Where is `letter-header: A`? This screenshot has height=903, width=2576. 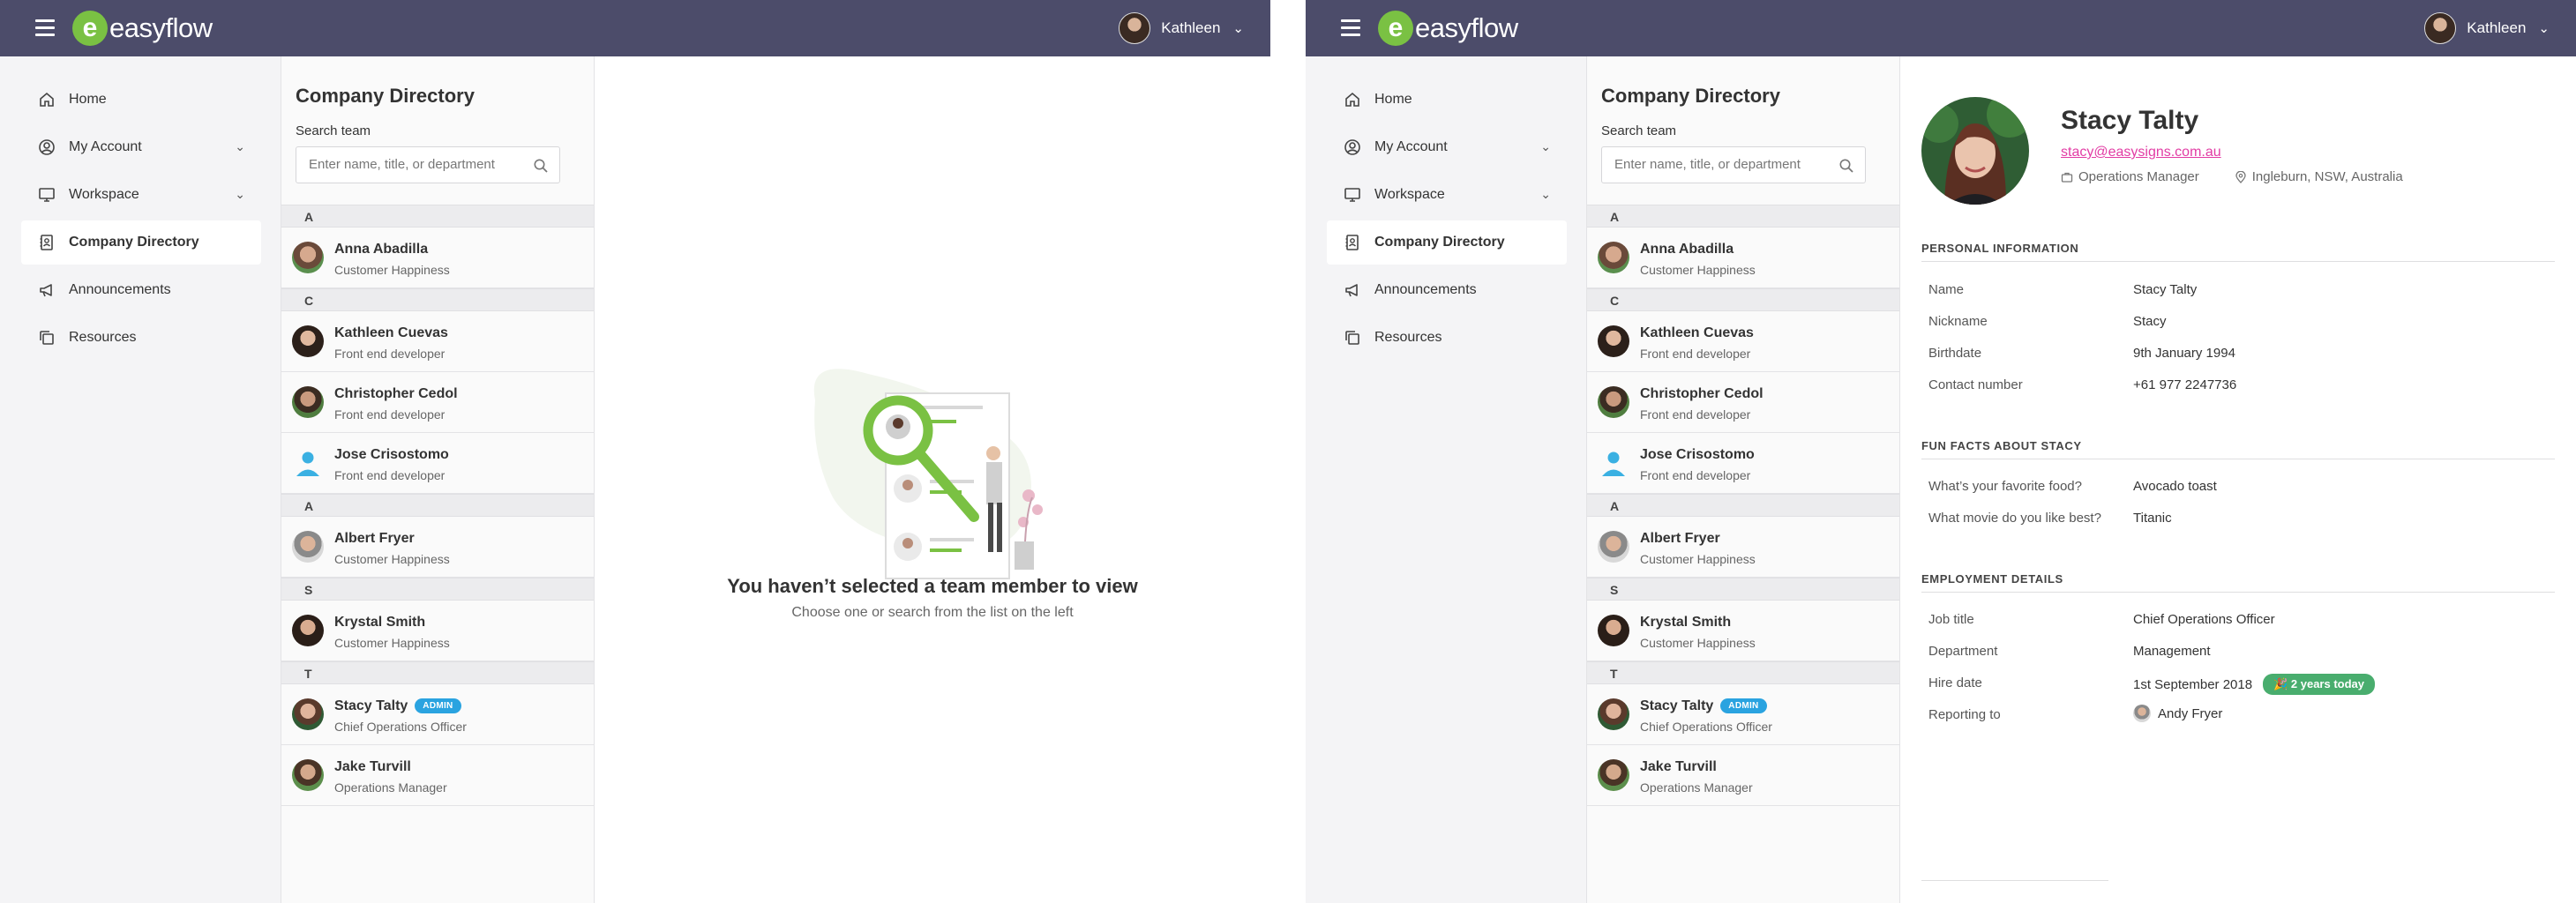 letter-header: A is located at coordinates (1743, 505).